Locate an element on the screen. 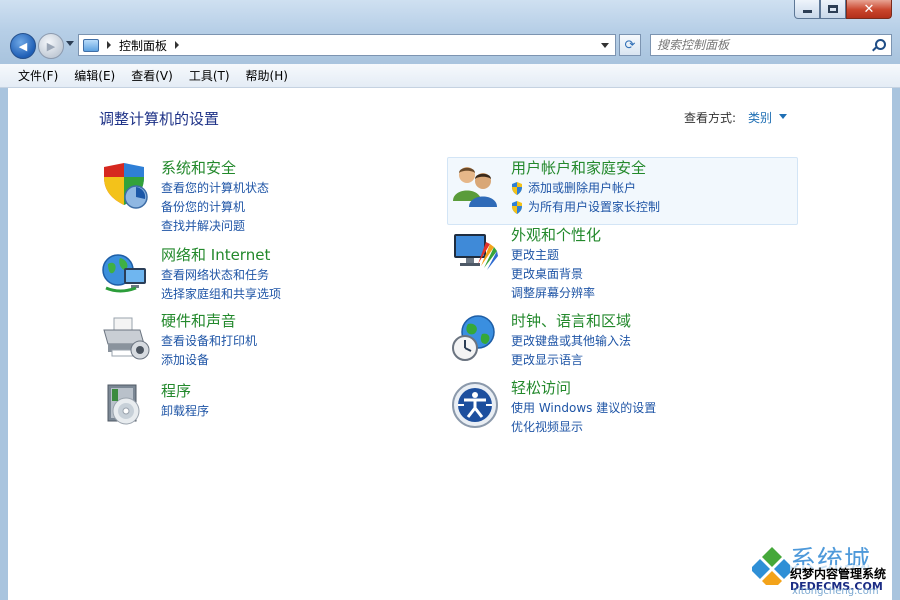  category-title: 时钟、语言和区域 is located at coordinates (571, 322).